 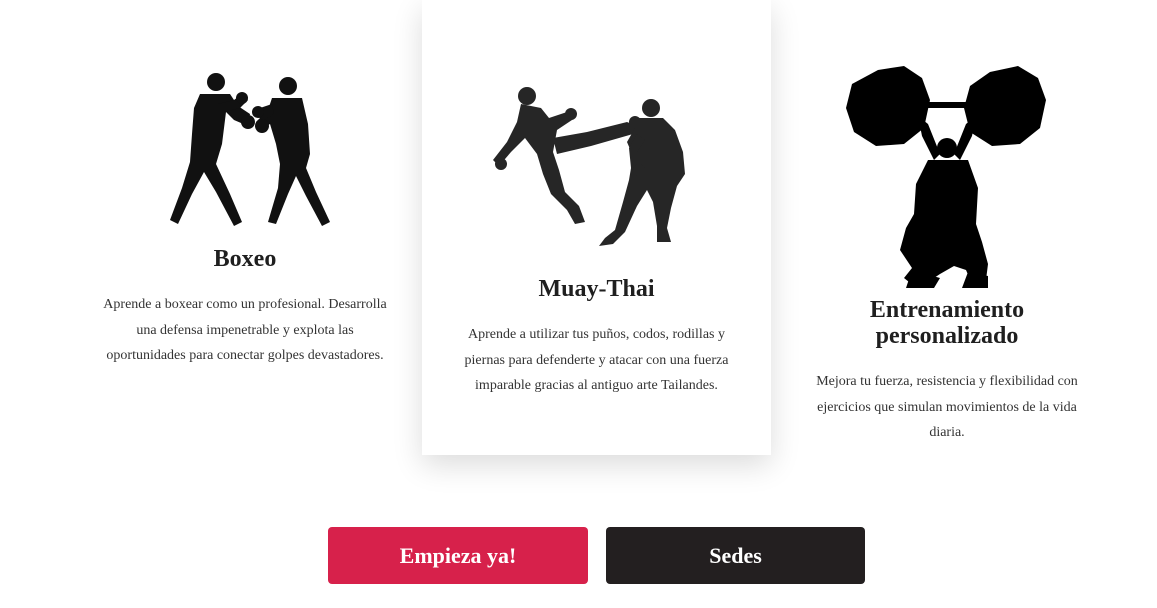 What do you see at coordinates (250, 149) in the screenshot?
I see `boxing-silhouette-icon` at bounding box center [250, 149].